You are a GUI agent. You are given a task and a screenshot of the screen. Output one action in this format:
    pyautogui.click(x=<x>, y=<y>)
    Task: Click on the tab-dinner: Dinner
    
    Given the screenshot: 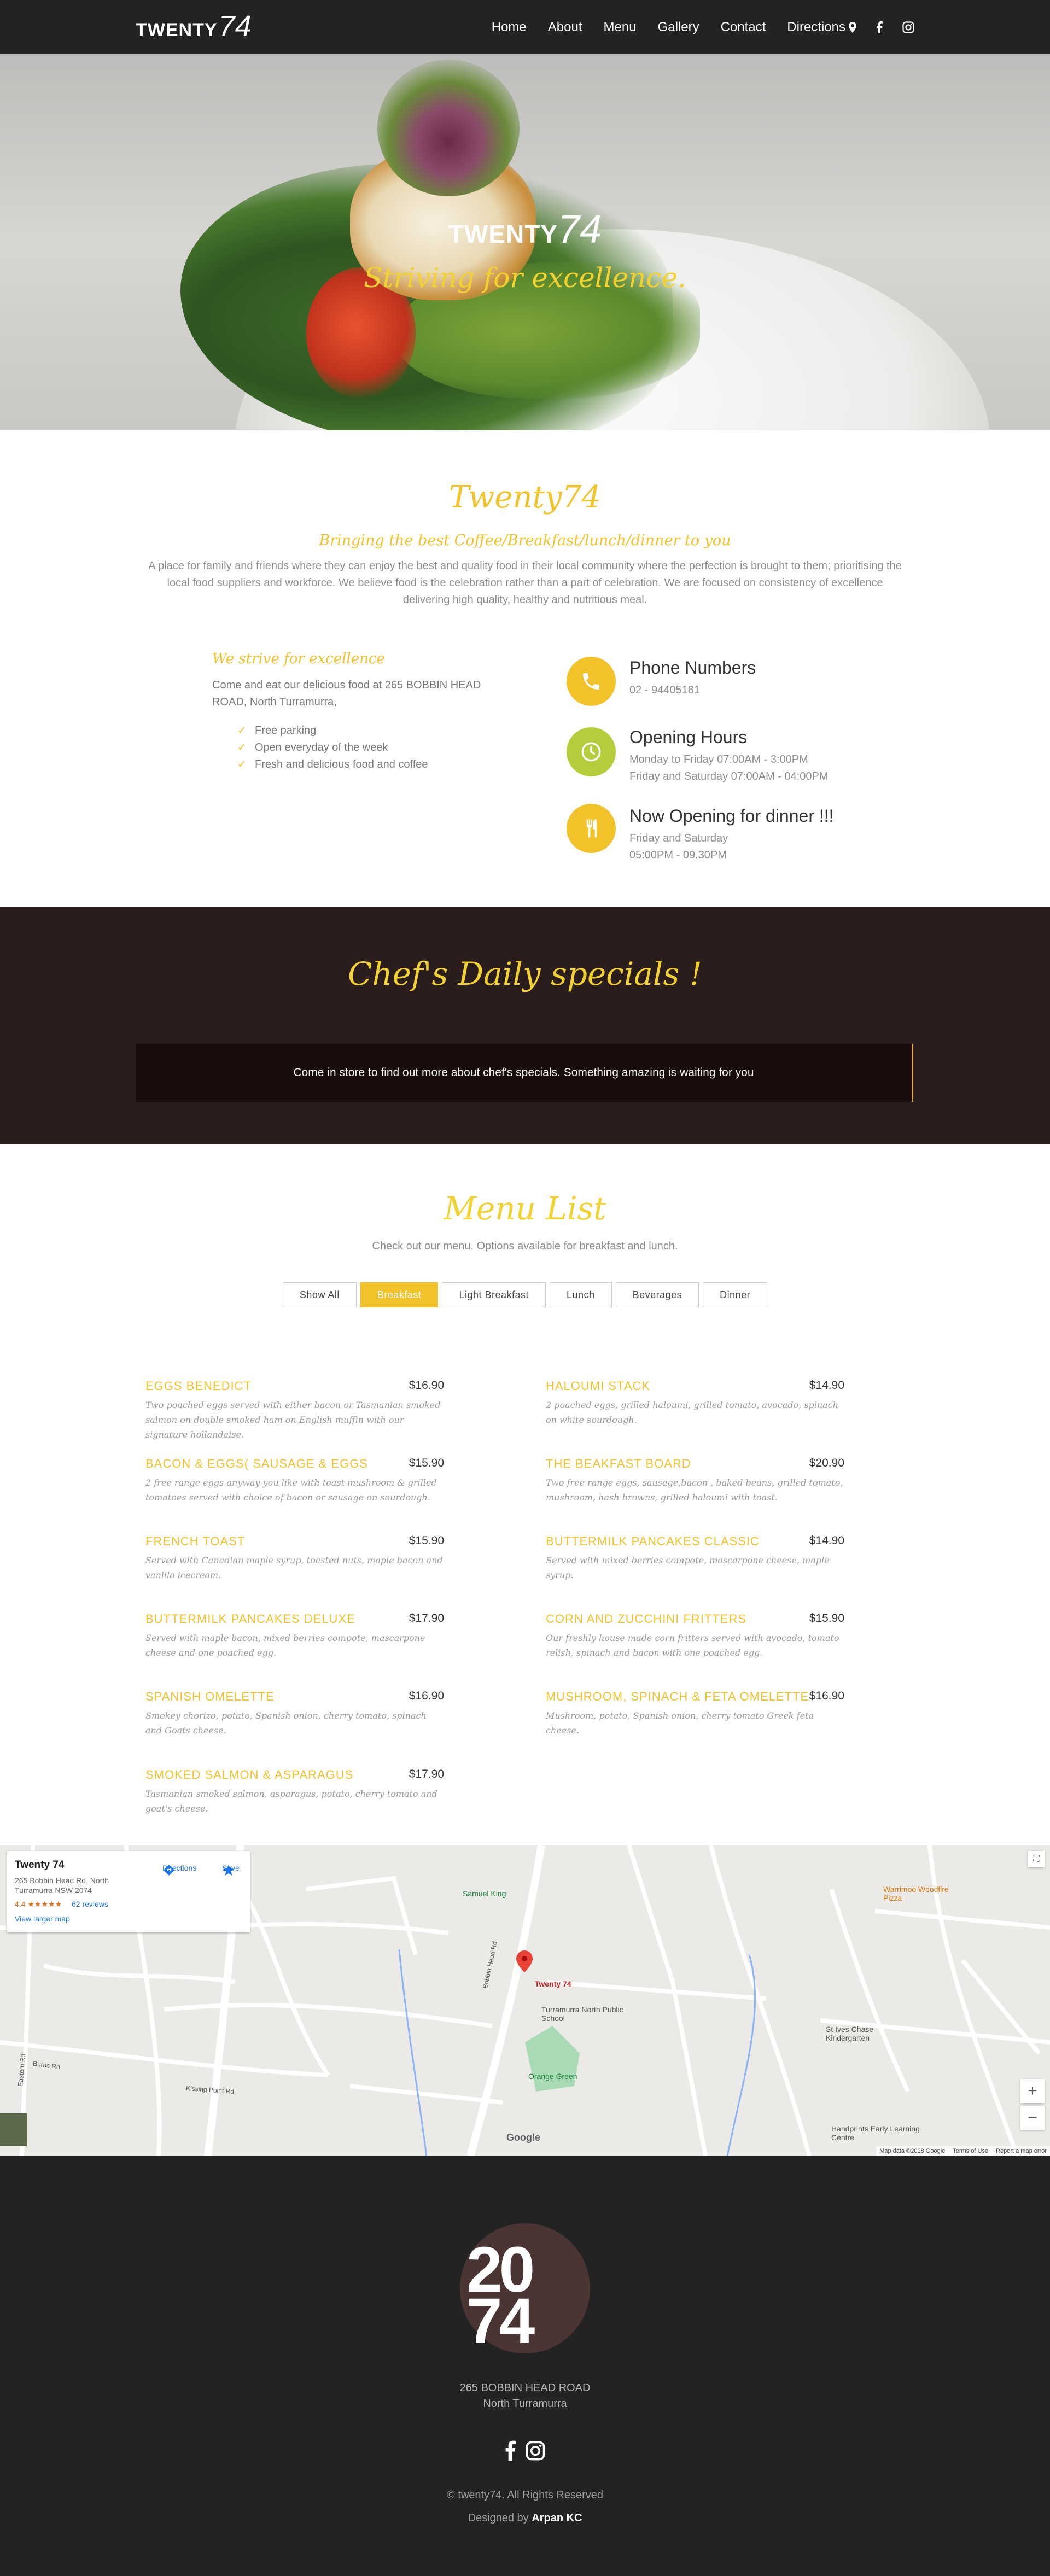 What is the action you would take?
    pyautogui.click(x=735, y=1294)
    